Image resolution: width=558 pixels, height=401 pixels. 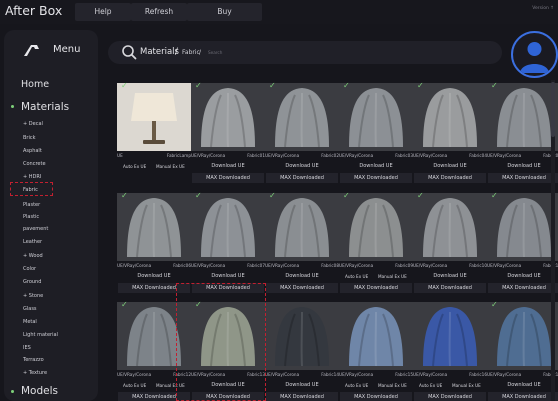 I want to click on sidebar-item-glass: Glass, so click(x=30, y=309).